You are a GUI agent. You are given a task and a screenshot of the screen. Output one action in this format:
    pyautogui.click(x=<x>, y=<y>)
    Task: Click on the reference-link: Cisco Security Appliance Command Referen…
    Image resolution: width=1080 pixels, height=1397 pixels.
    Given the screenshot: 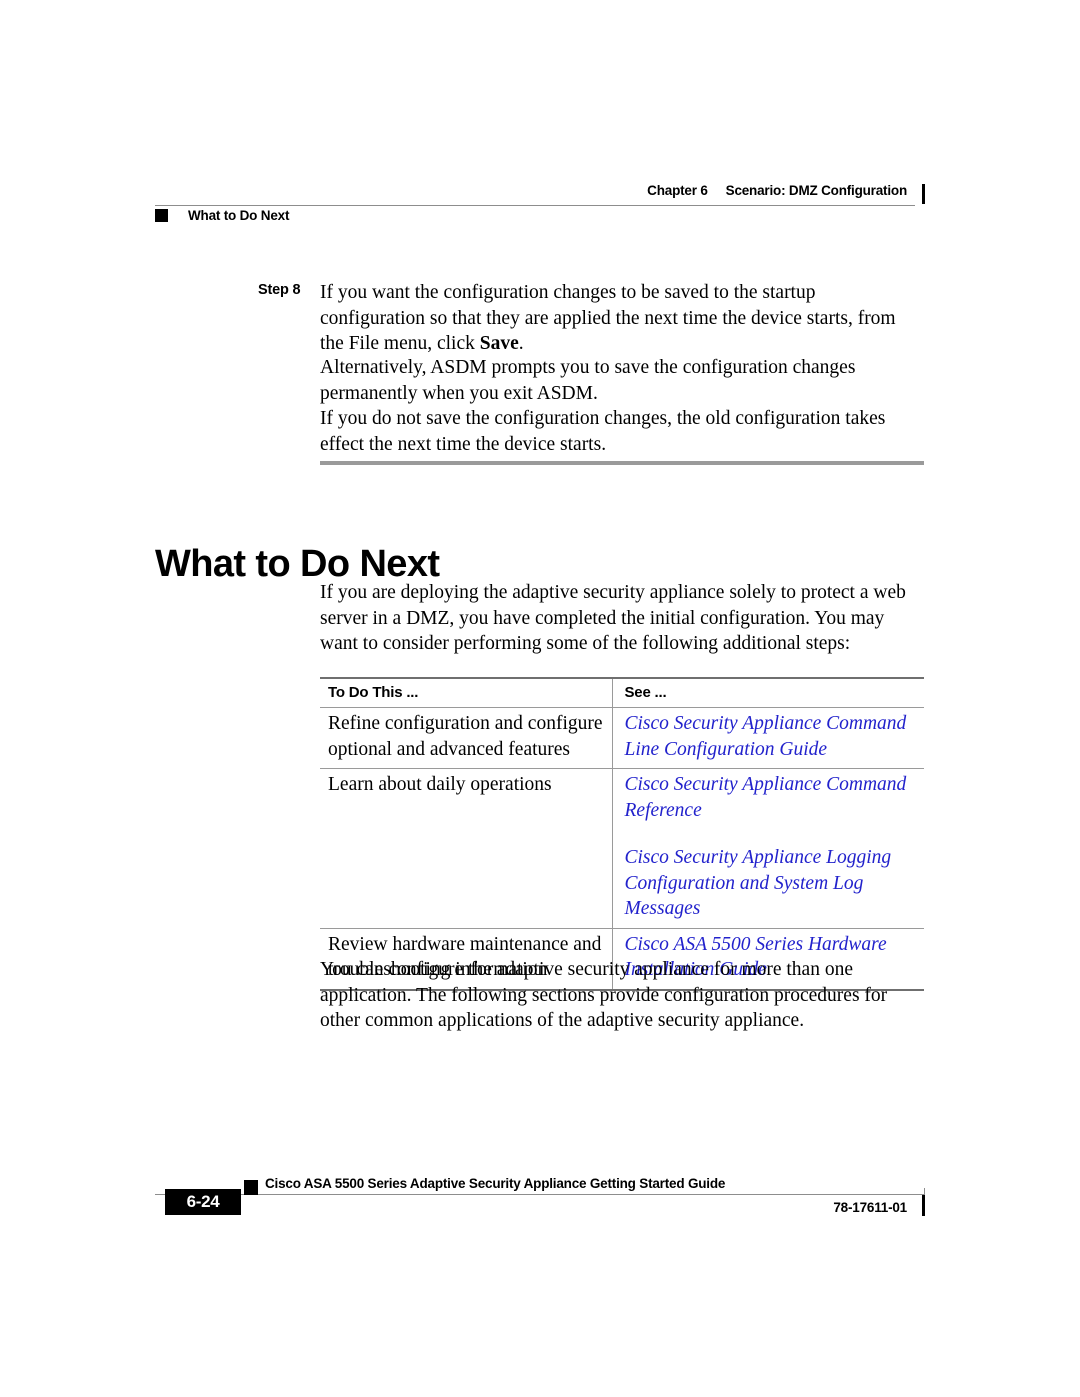 What is the action you would take?
    pyautogui.click(x=772, y=797)
    